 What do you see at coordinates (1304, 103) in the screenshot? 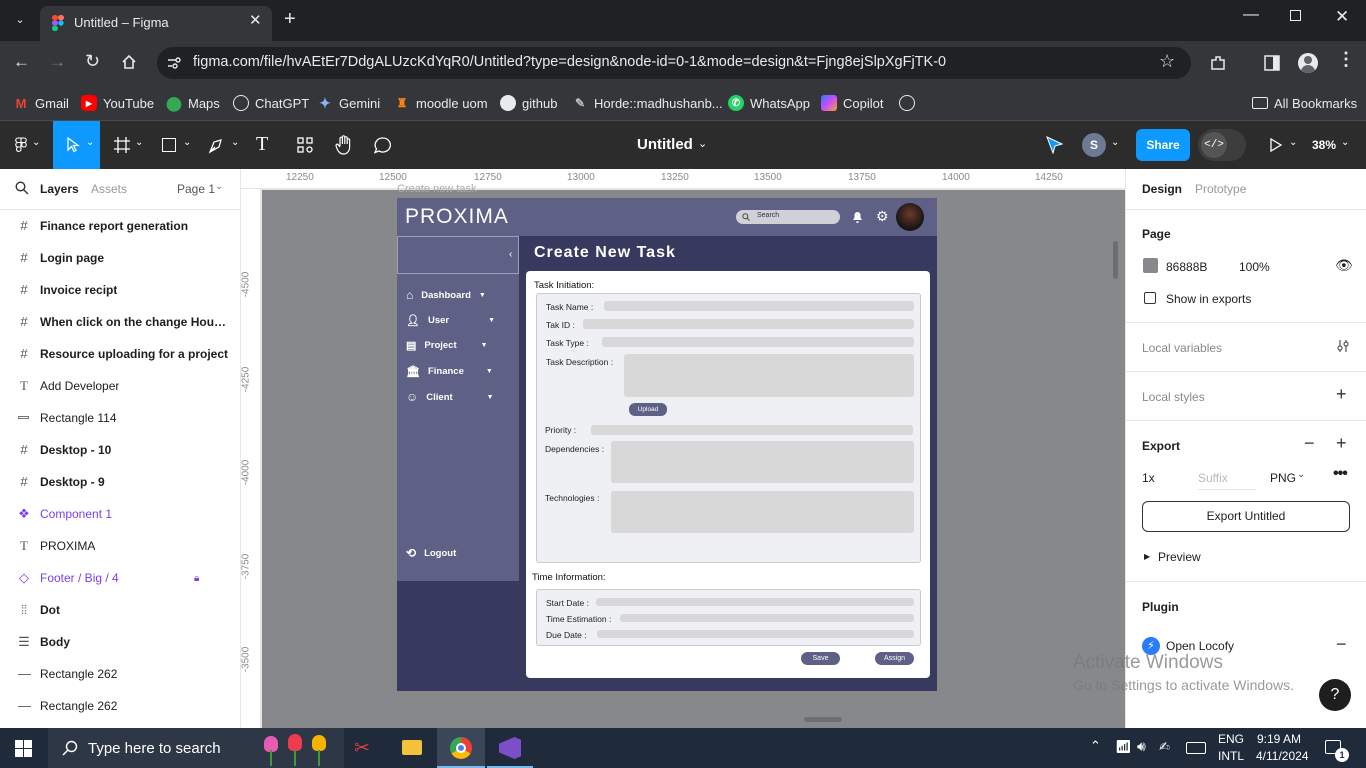
I see `all-bookmarks: All Bookmarks` at bounding box center [1304, 103].